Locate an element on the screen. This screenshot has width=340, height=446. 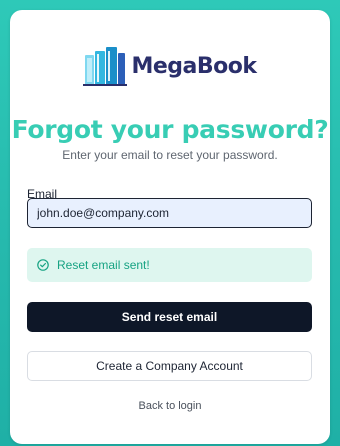
page-title: Forgot your password? is located at coordinates (170, 129).